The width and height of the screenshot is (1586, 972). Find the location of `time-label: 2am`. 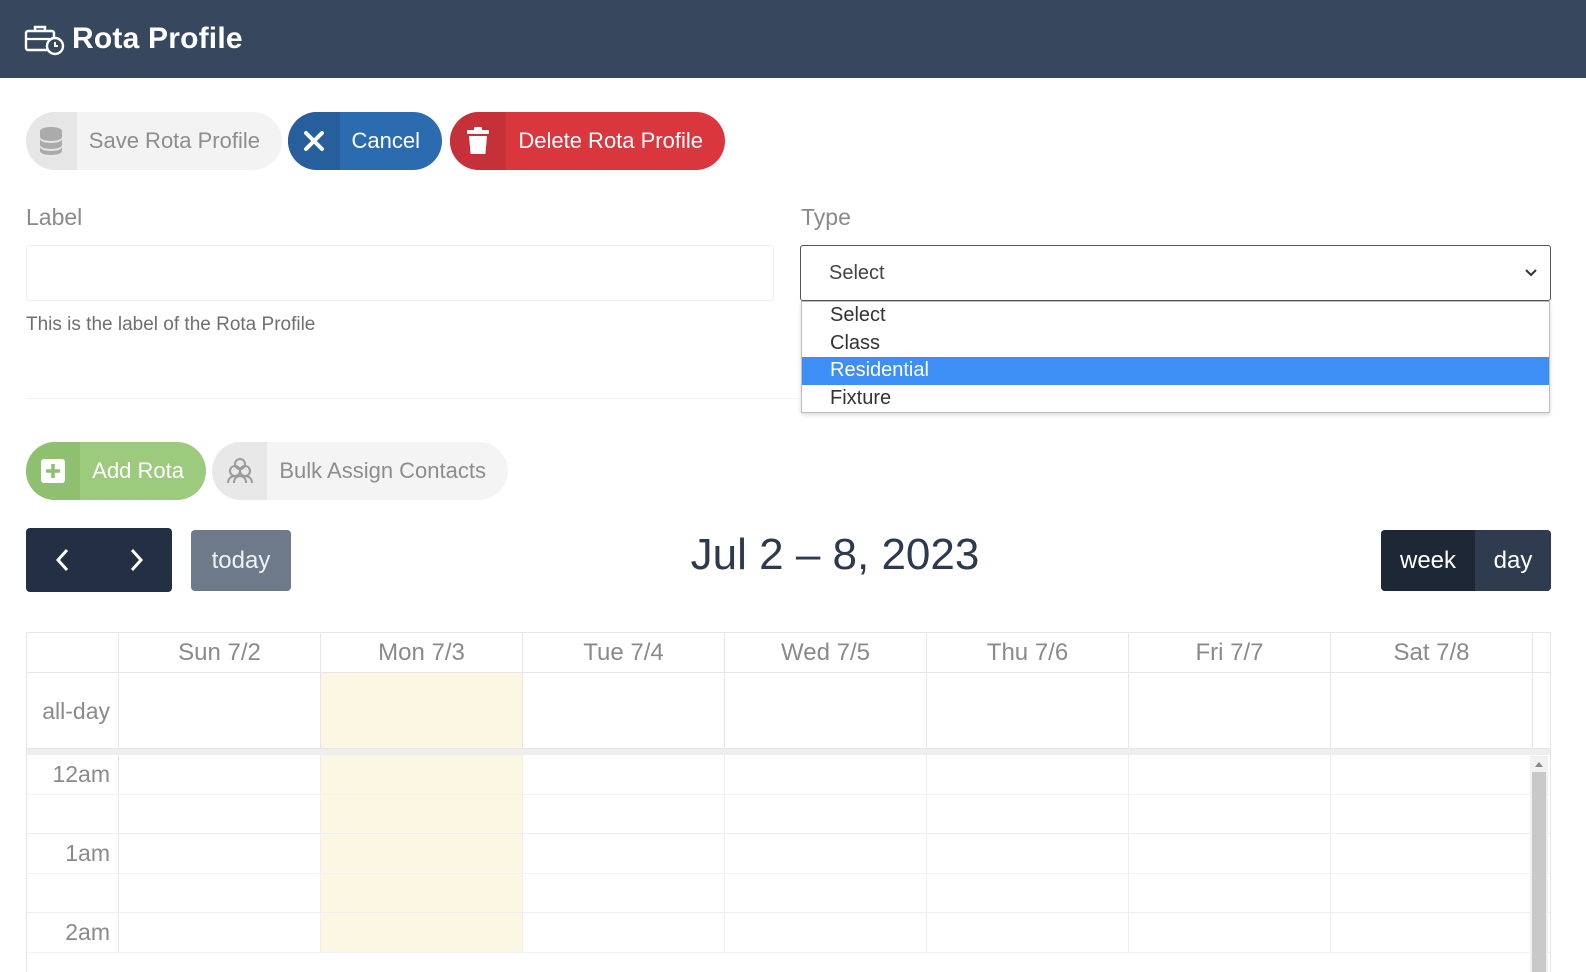

time-label: 2am is located at coordinates (73, 932).